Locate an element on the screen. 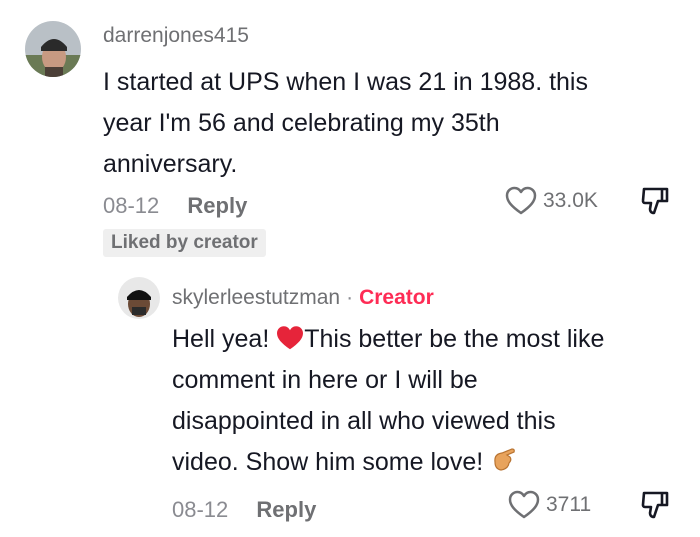 The image size is (700, 537). reply-like-button: 3711 is located at coordinates (549, 505).